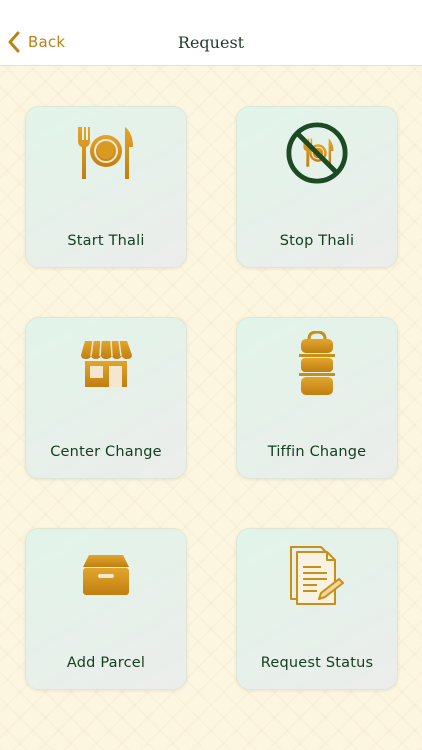  I want to click on top-bar: Back Request, so click(211, 33).